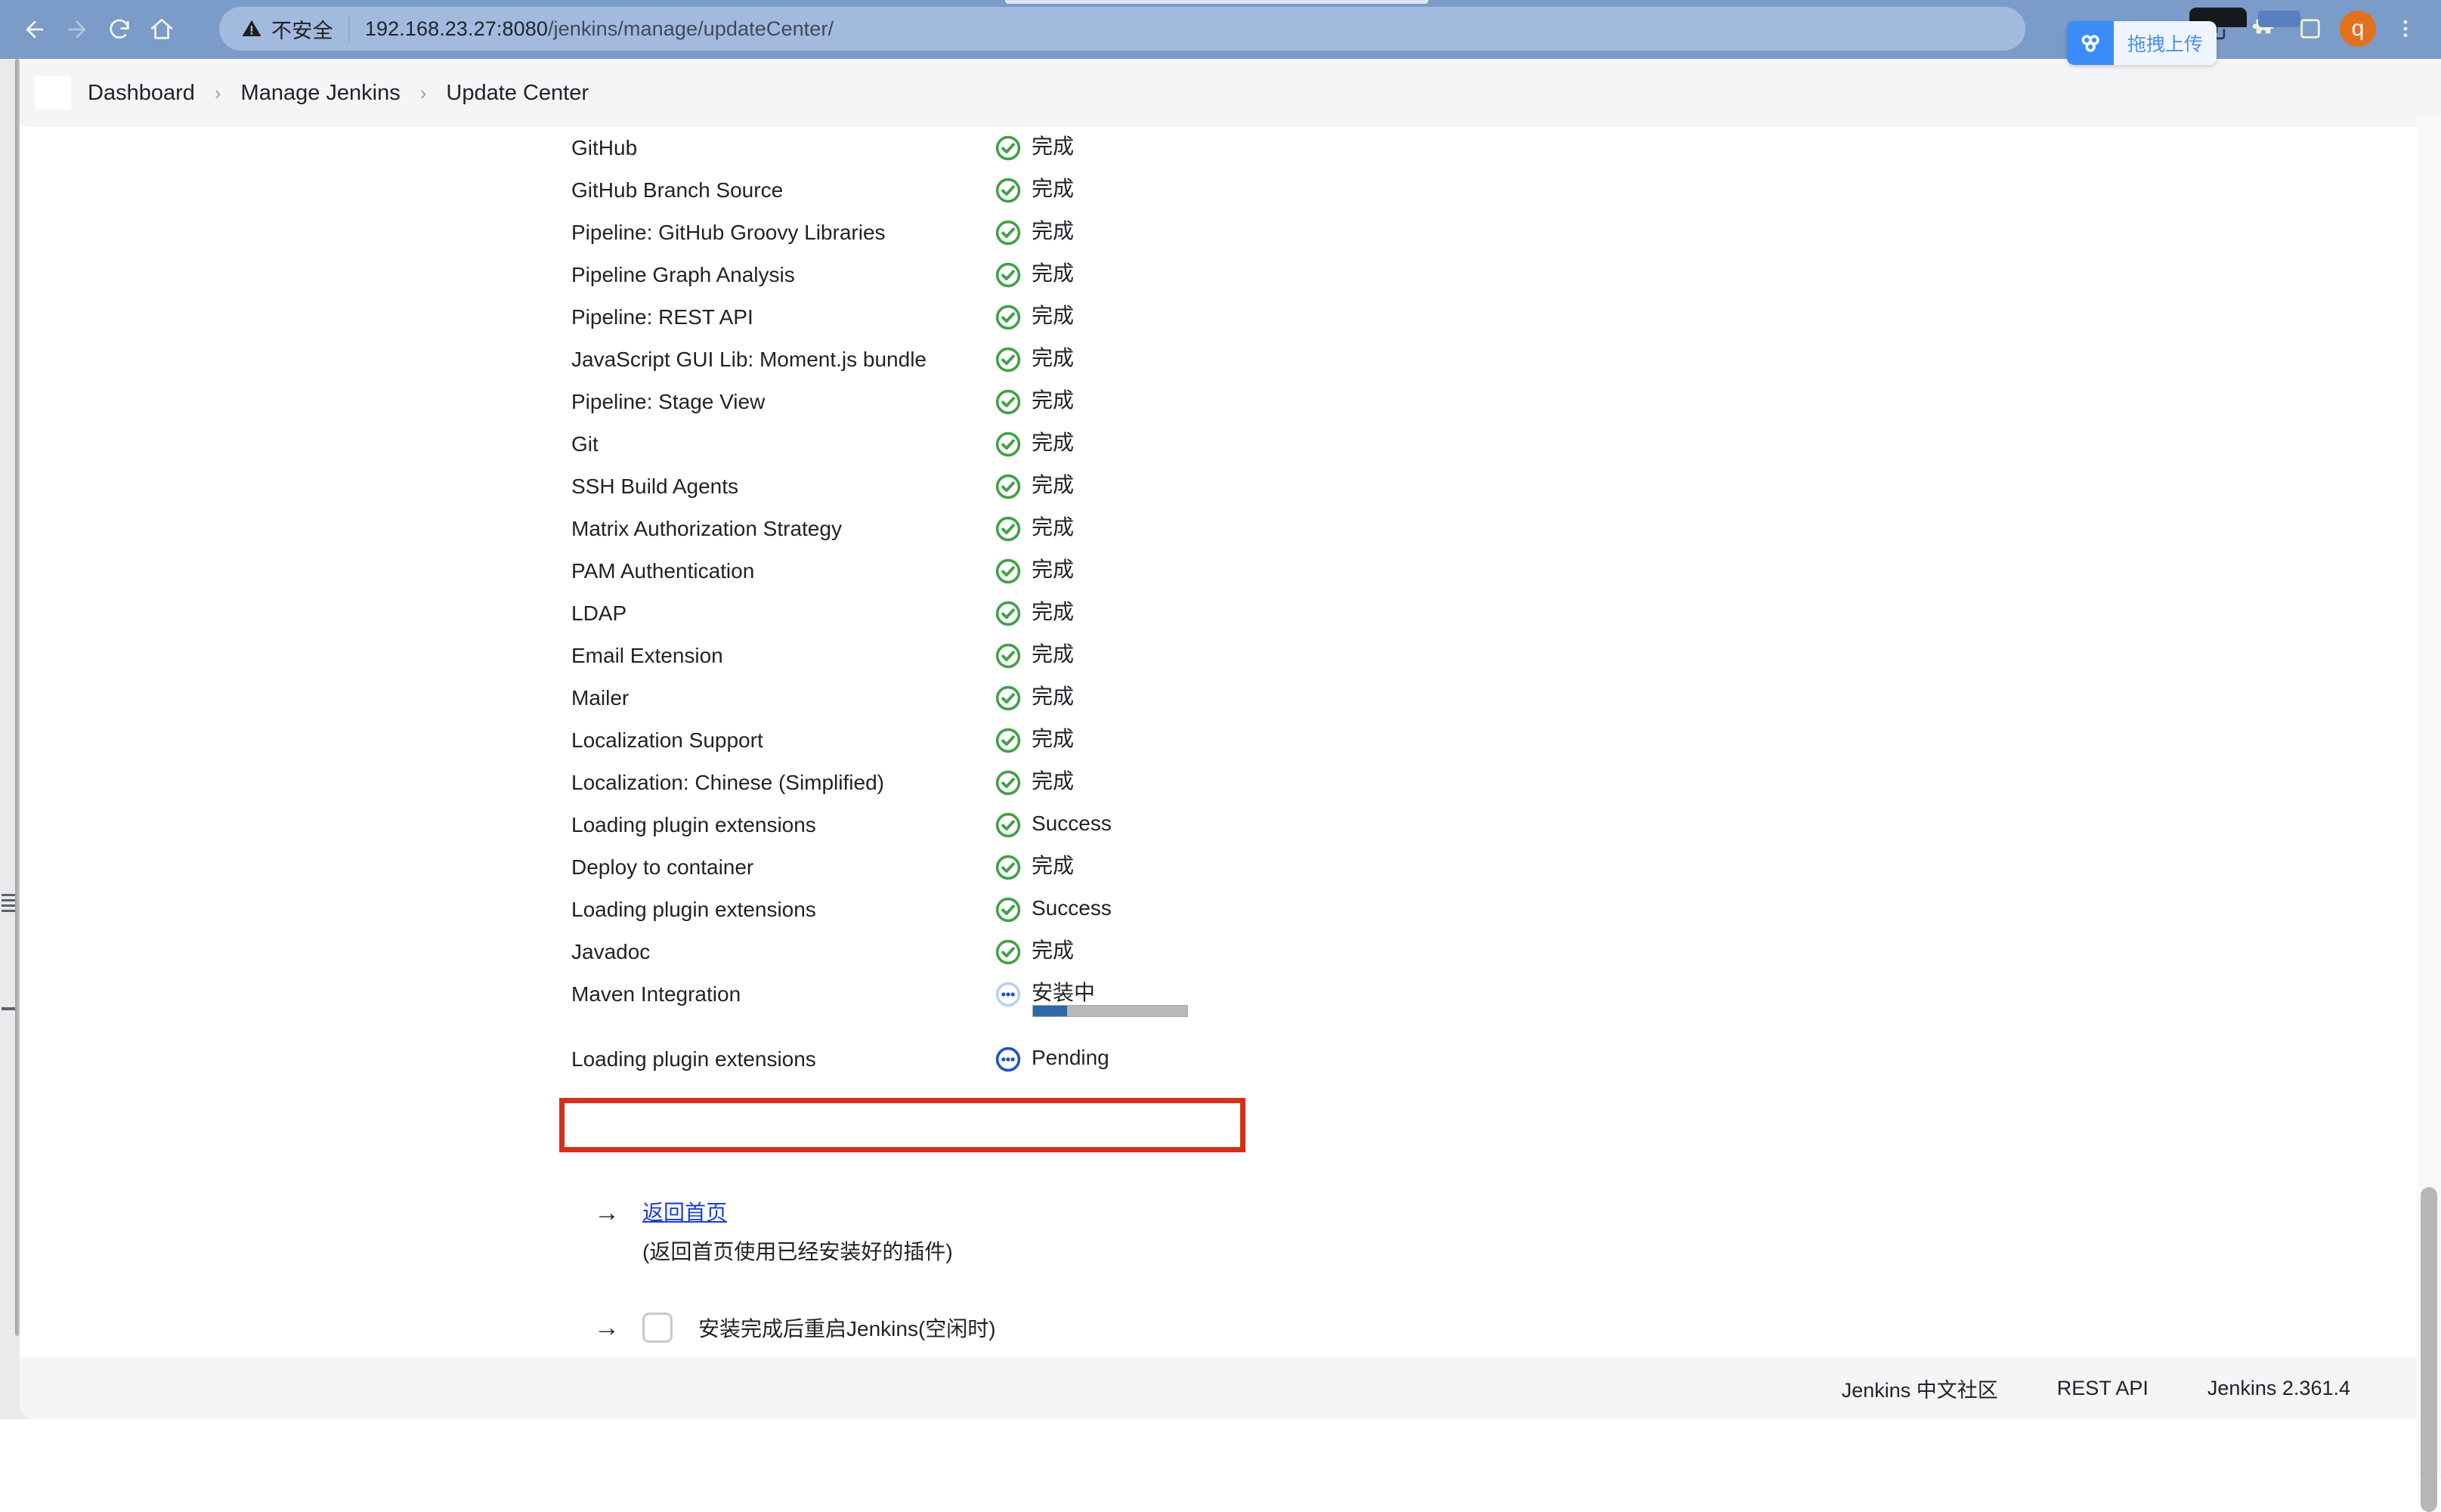  What do you see at coordinates (2090, 43) in the screenshot?
I see `baidu-netdisk-icon` at bounding box center [2090, 43].